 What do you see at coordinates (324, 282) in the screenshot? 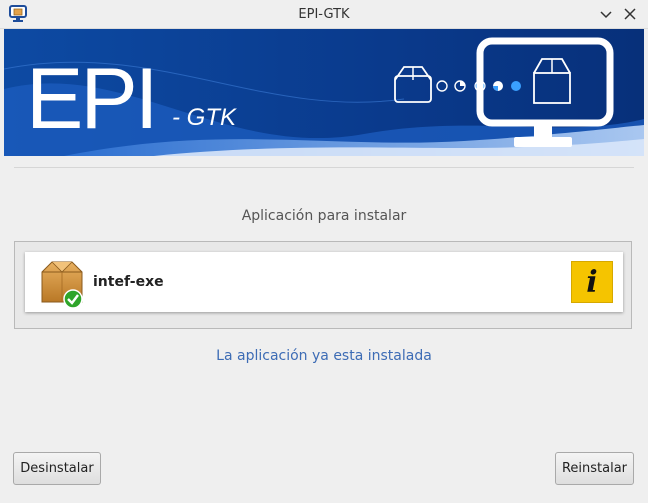
I see `app-list-item: intef-exe i` at bounding box center [324, 282].